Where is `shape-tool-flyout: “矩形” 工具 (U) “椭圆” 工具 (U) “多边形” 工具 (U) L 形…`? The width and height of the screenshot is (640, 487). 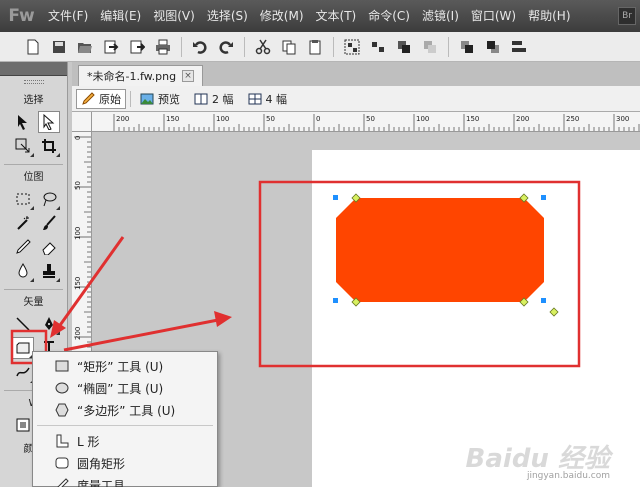 shape-tool-flyout: “矩形” 工具 (U) “椭圆” 工具 (U) “多边形” 工具 (U) L 形… is located at coordinates (125, 419).